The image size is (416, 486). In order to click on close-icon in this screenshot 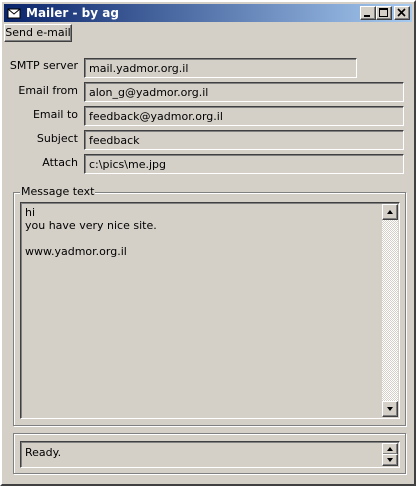, I will do `click(401, 12)`.